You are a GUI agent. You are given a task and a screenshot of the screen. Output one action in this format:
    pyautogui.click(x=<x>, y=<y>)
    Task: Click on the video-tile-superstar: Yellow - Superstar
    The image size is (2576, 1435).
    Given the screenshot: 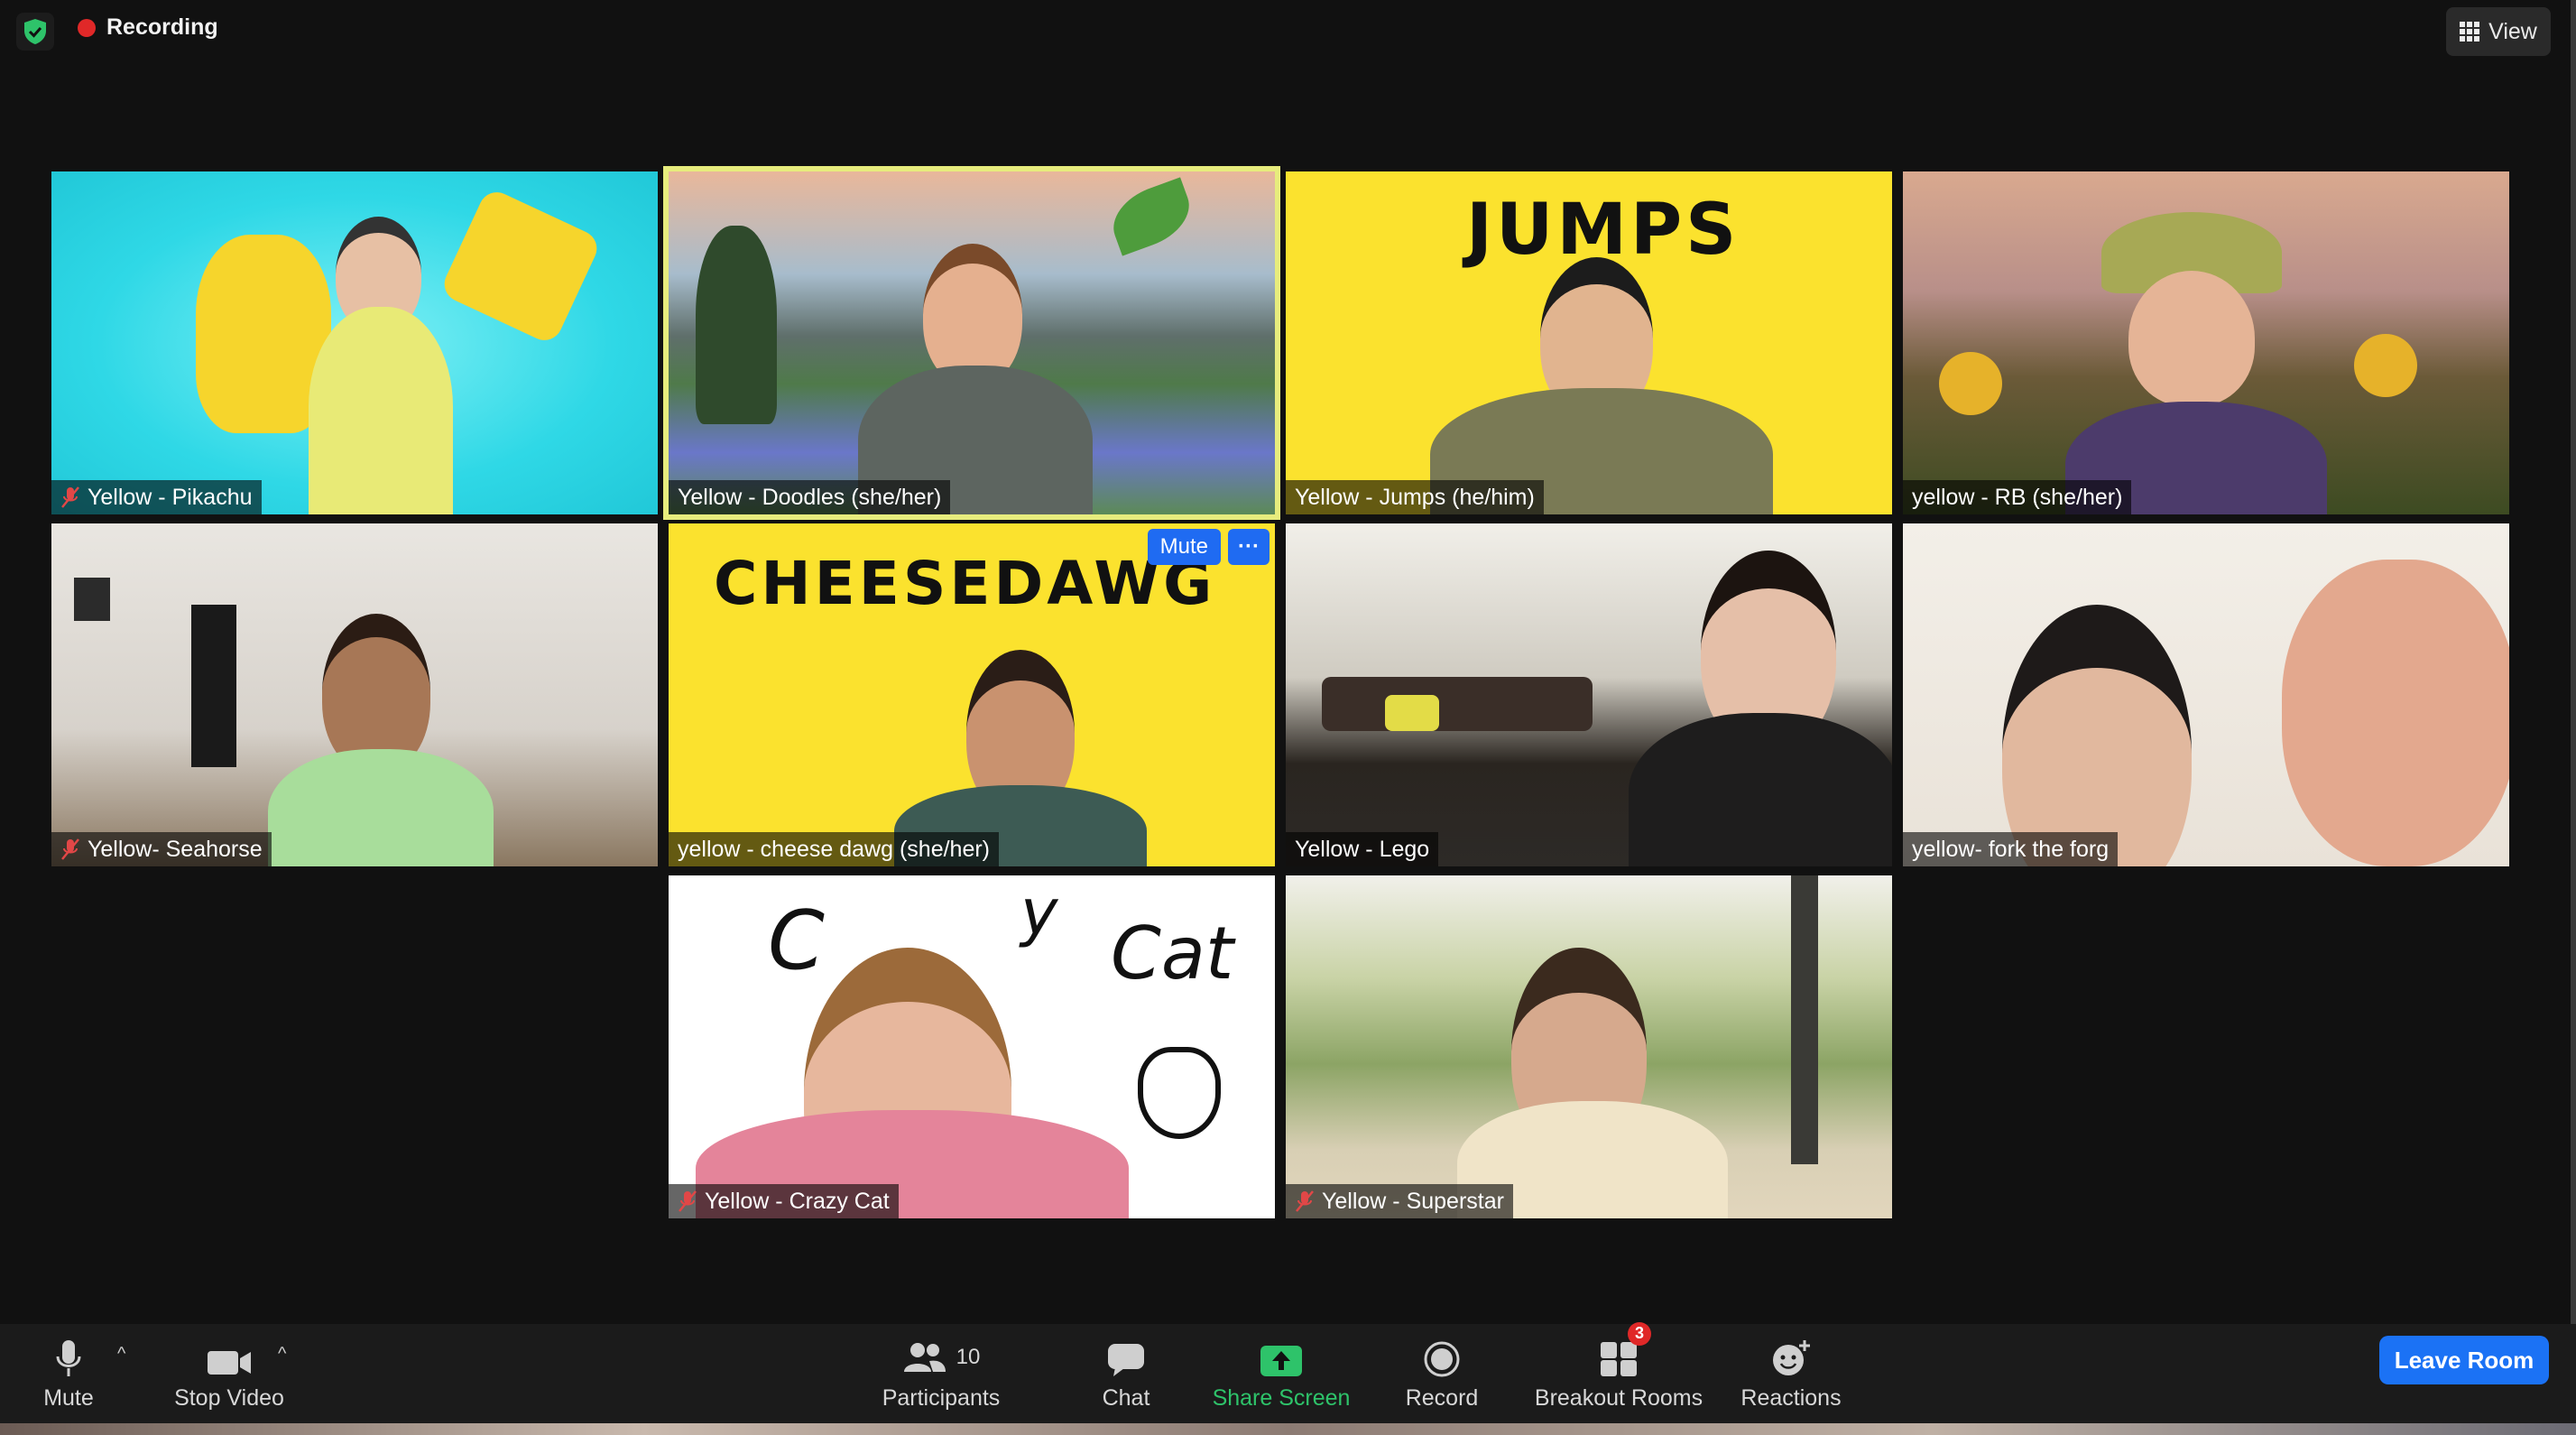 What is the action you would take?
    pyautogui.click(x=1589, y=1046)
    